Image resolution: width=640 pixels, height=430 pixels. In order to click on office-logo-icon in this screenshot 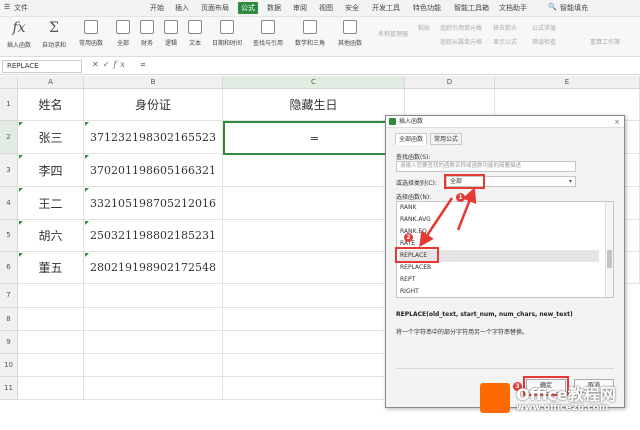, I will do `click(495, 398)`.